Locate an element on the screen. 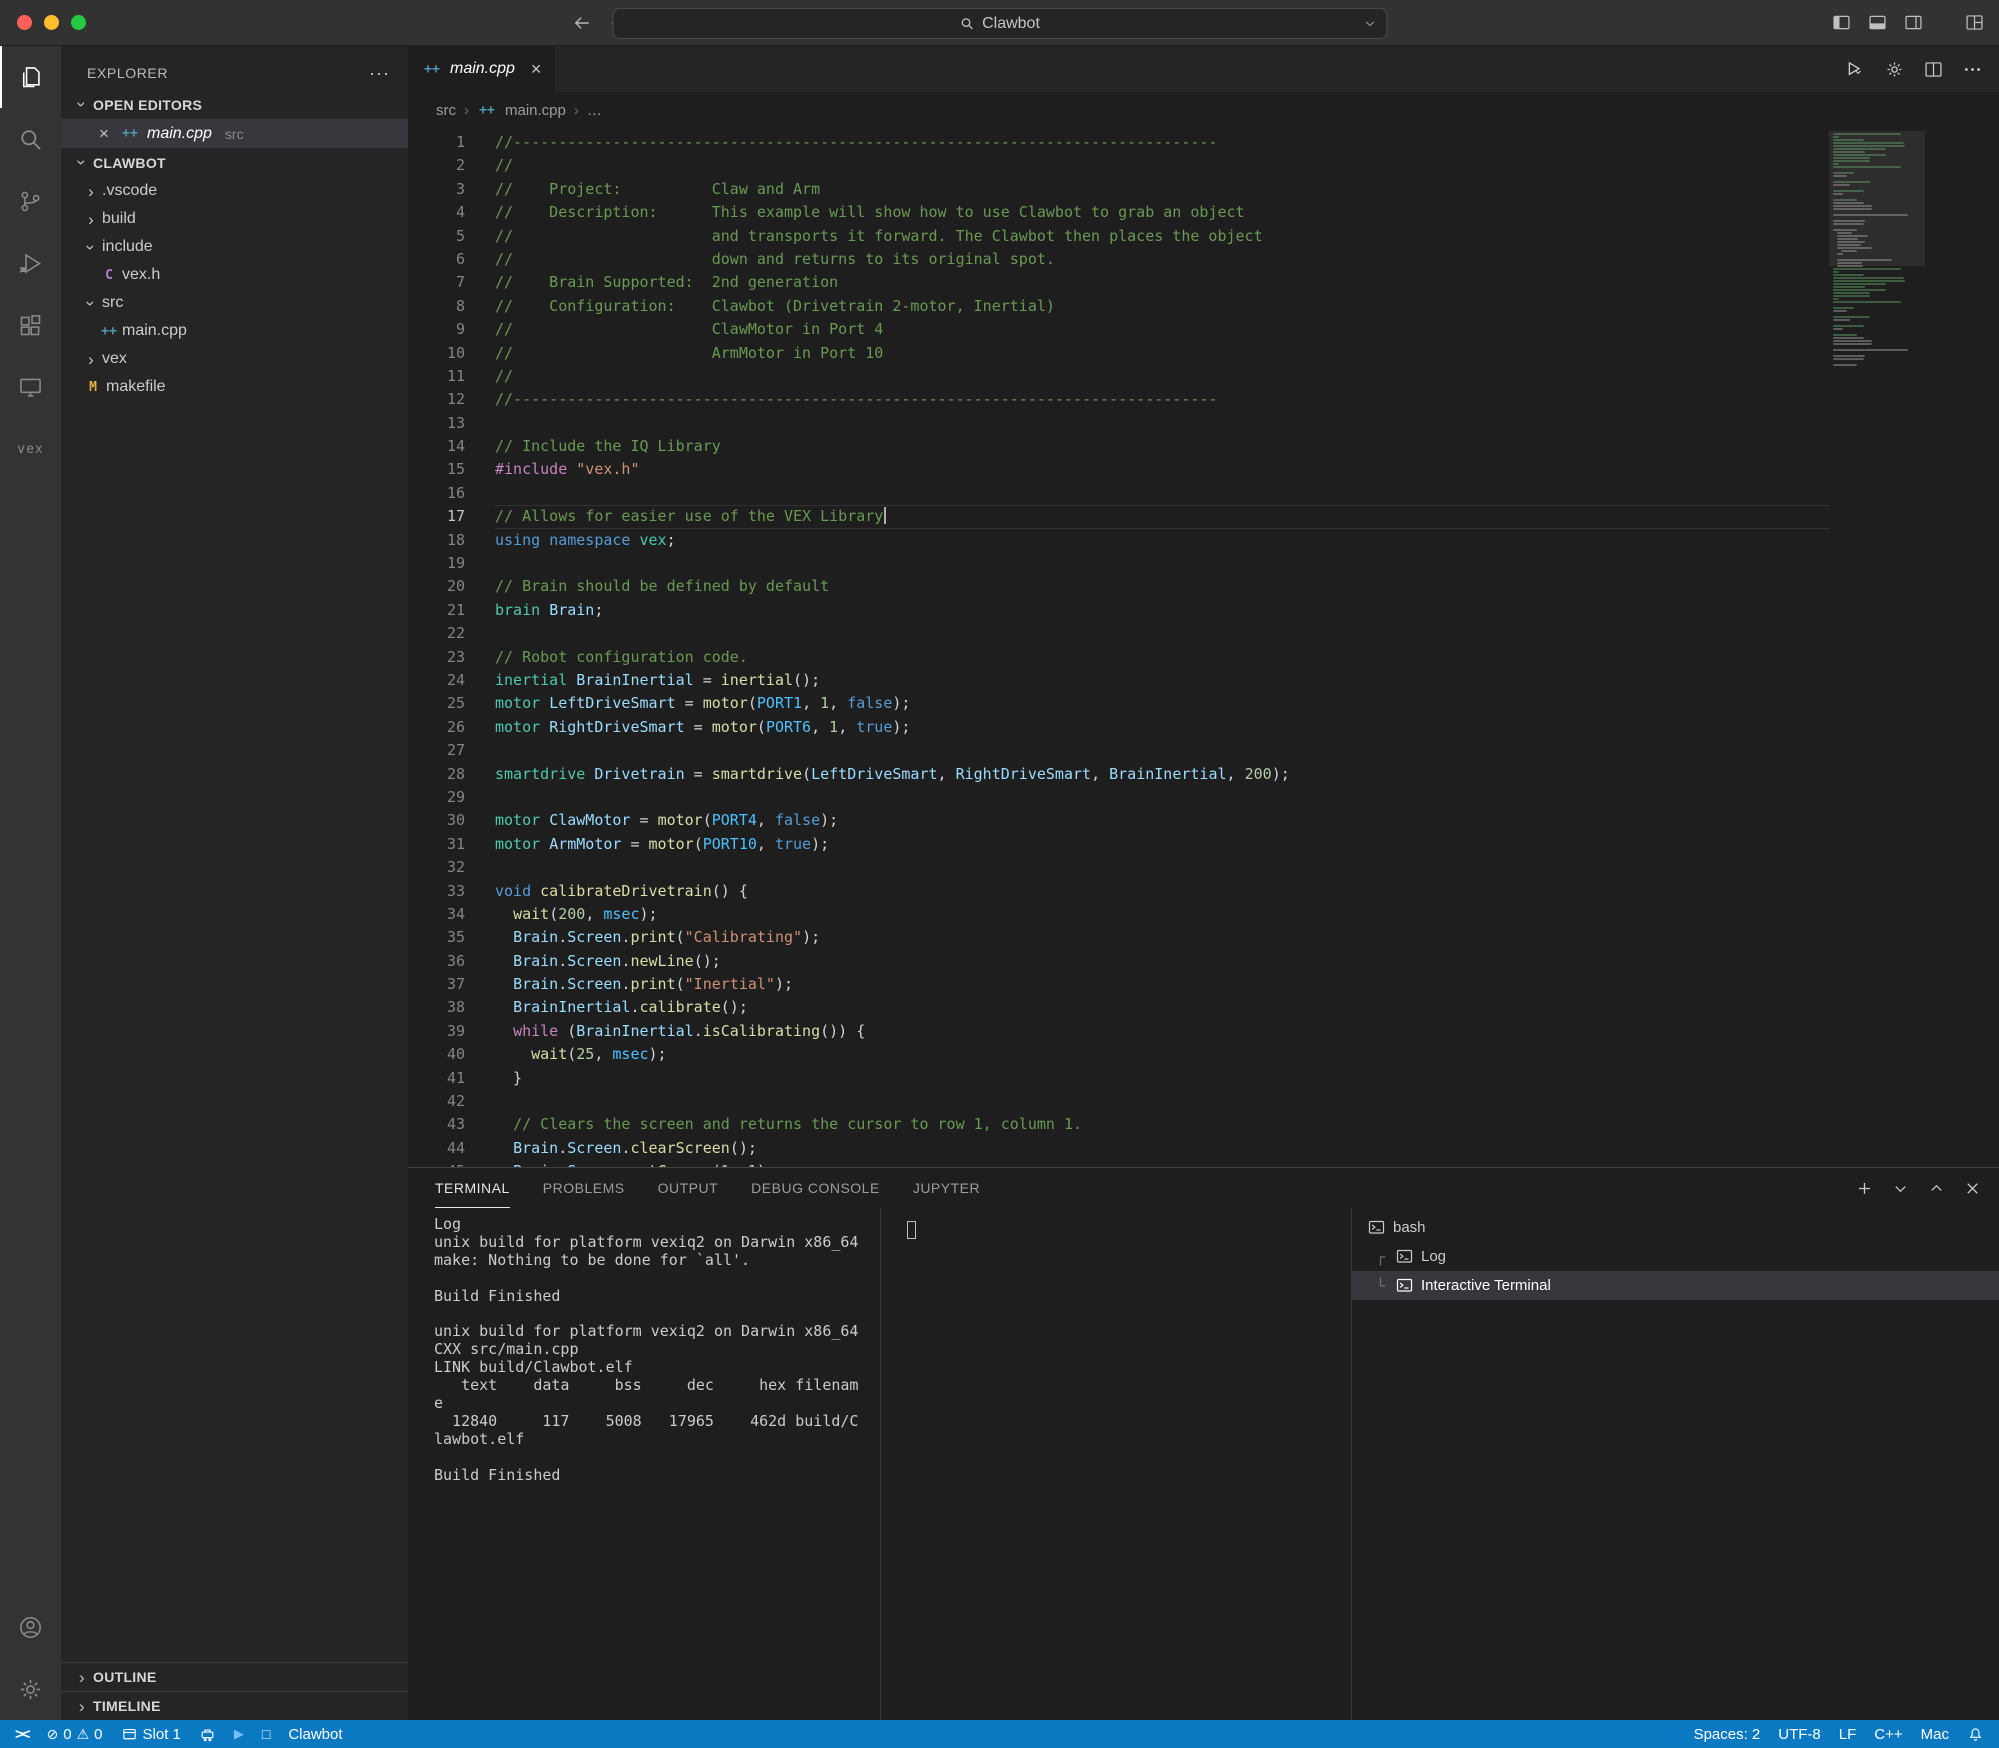 This screenshot has width=1999, height=1748. terminal-tab-interactive-terminal: └ Interactive Terminal is located at coordinates (1675, 1285).